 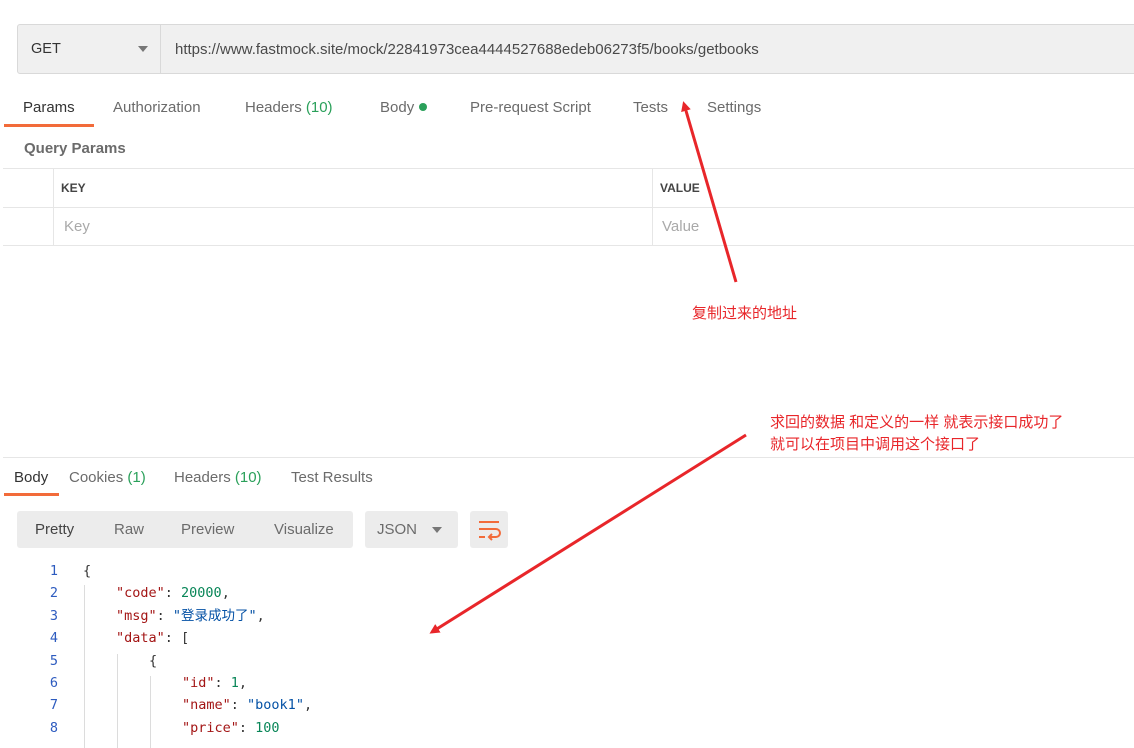 I want to click on query-params-table: KEY VALUE Key Value, so click(x=568, y=207).